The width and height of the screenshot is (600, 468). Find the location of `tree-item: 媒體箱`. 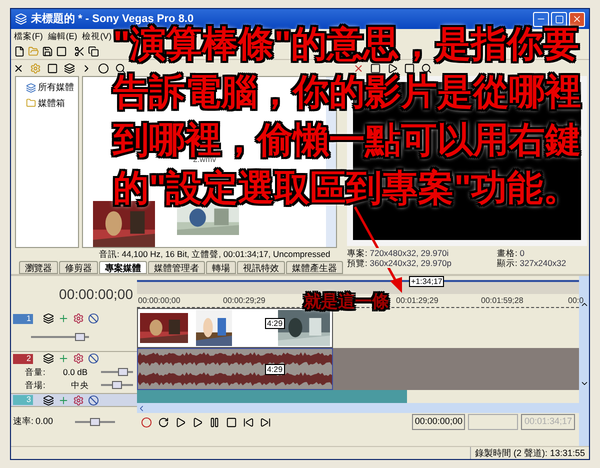

tree-item: 媒體箱 is located at coordinates (51, 103).